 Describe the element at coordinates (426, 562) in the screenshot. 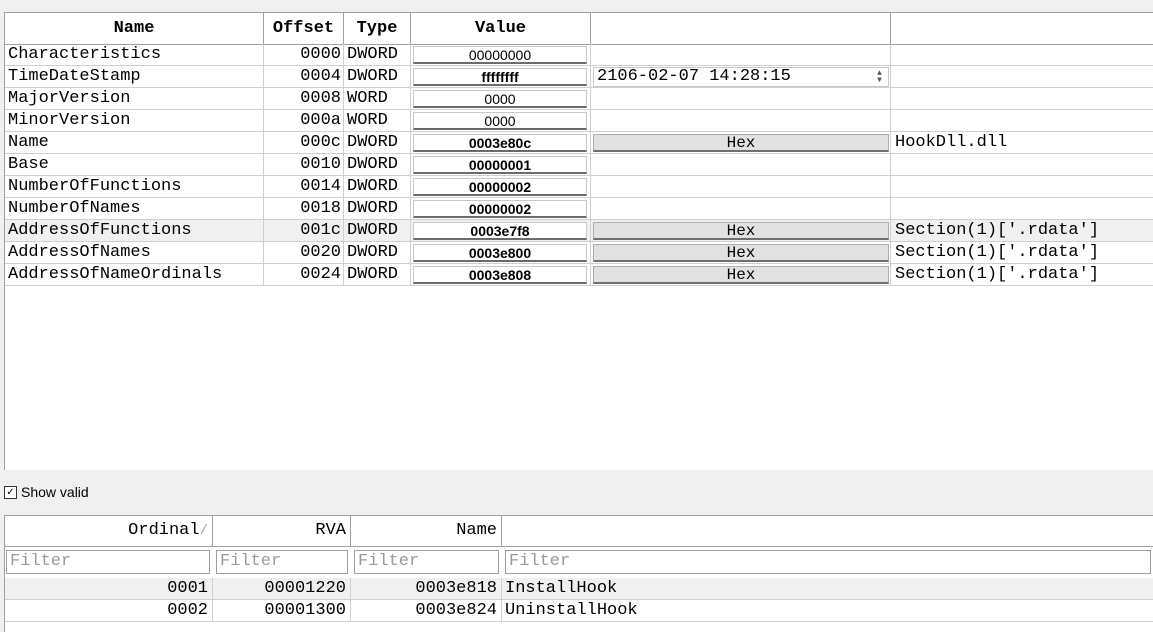

I see `filter-name-rva-input: Filter` at that location.